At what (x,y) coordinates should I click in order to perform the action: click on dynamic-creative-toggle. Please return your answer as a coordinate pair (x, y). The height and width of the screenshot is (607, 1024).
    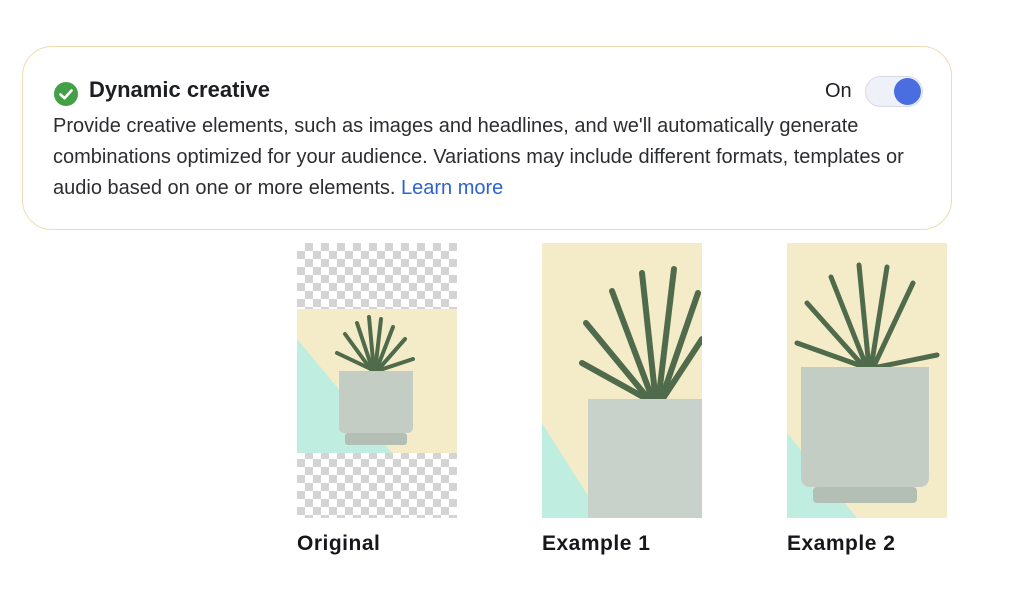
    Looking at the image, I should click on (894, 91).